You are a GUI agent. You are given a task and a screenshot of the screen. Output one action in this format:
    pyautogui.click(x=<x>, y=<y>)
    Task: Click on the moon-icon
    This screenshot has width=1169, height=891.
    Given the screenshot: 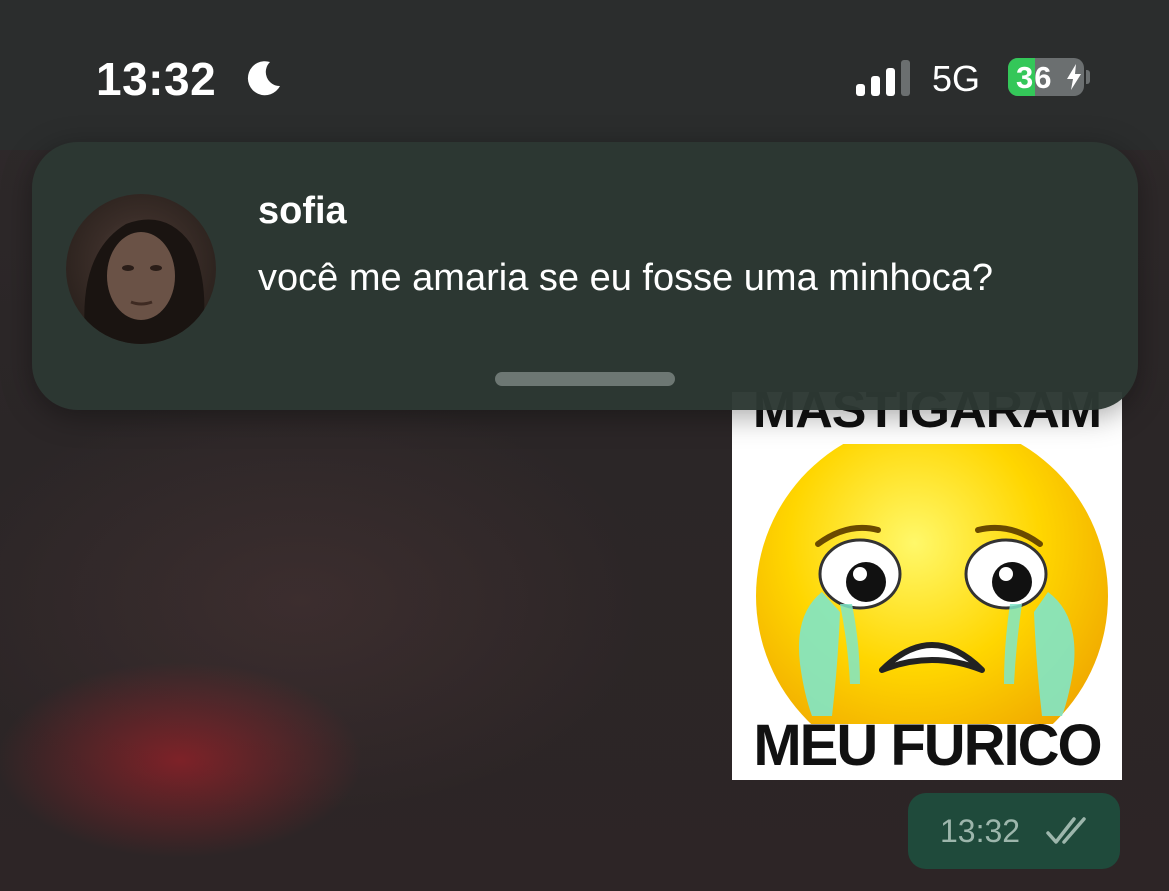 What is the action you would take?
    pyautogui.click(x=264, y=80)
    